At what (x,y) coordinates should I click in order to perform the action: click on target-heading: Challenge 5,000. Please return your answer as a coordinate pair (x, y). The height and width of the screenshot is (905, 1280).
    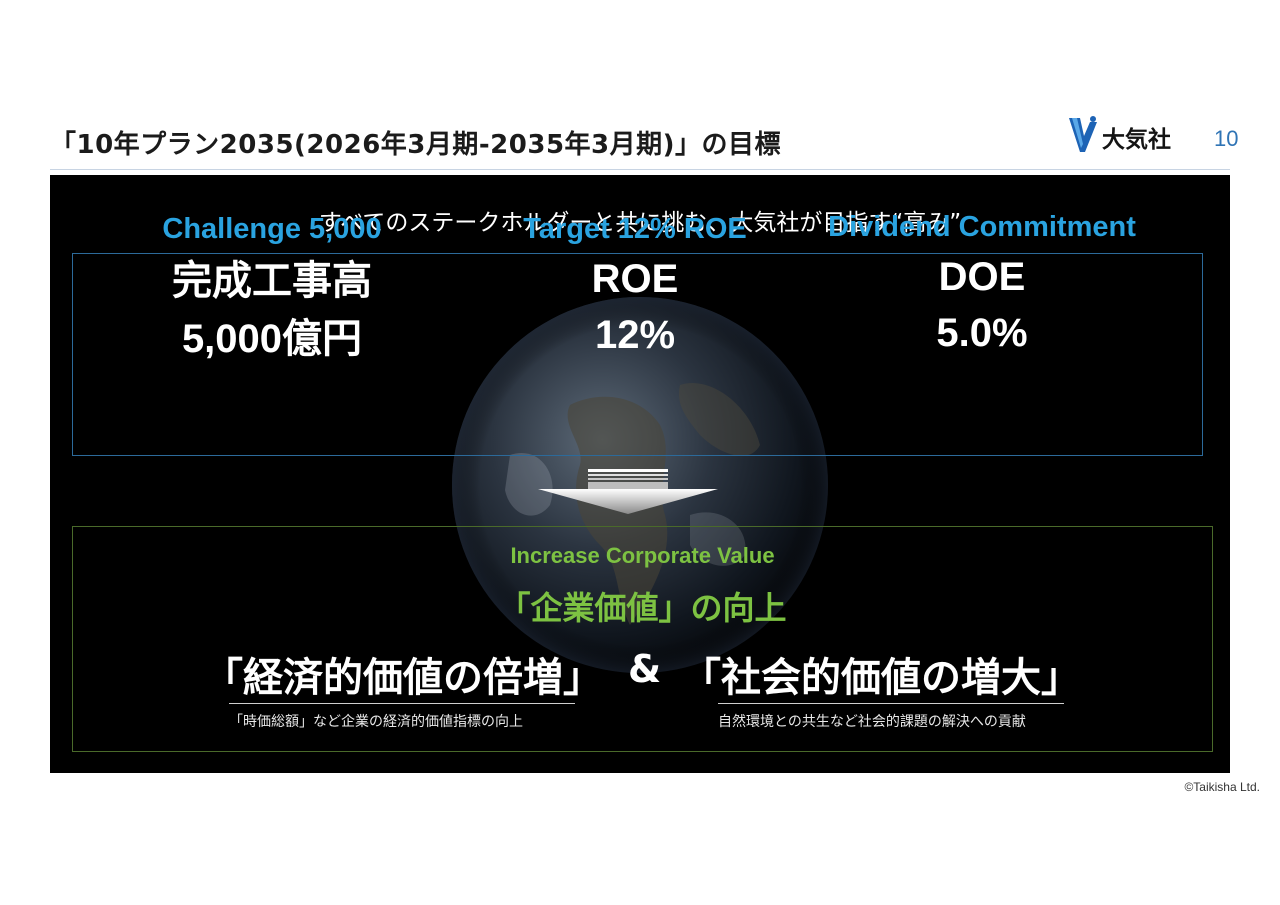
    Looking at the image, I should click on (272, 229).